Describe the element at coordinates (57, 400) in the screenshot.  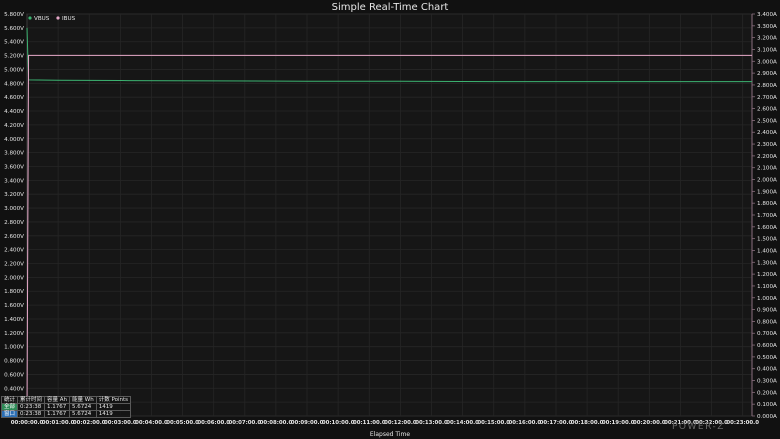
I see `stats-header-cell: 容量 Ah` at that location.